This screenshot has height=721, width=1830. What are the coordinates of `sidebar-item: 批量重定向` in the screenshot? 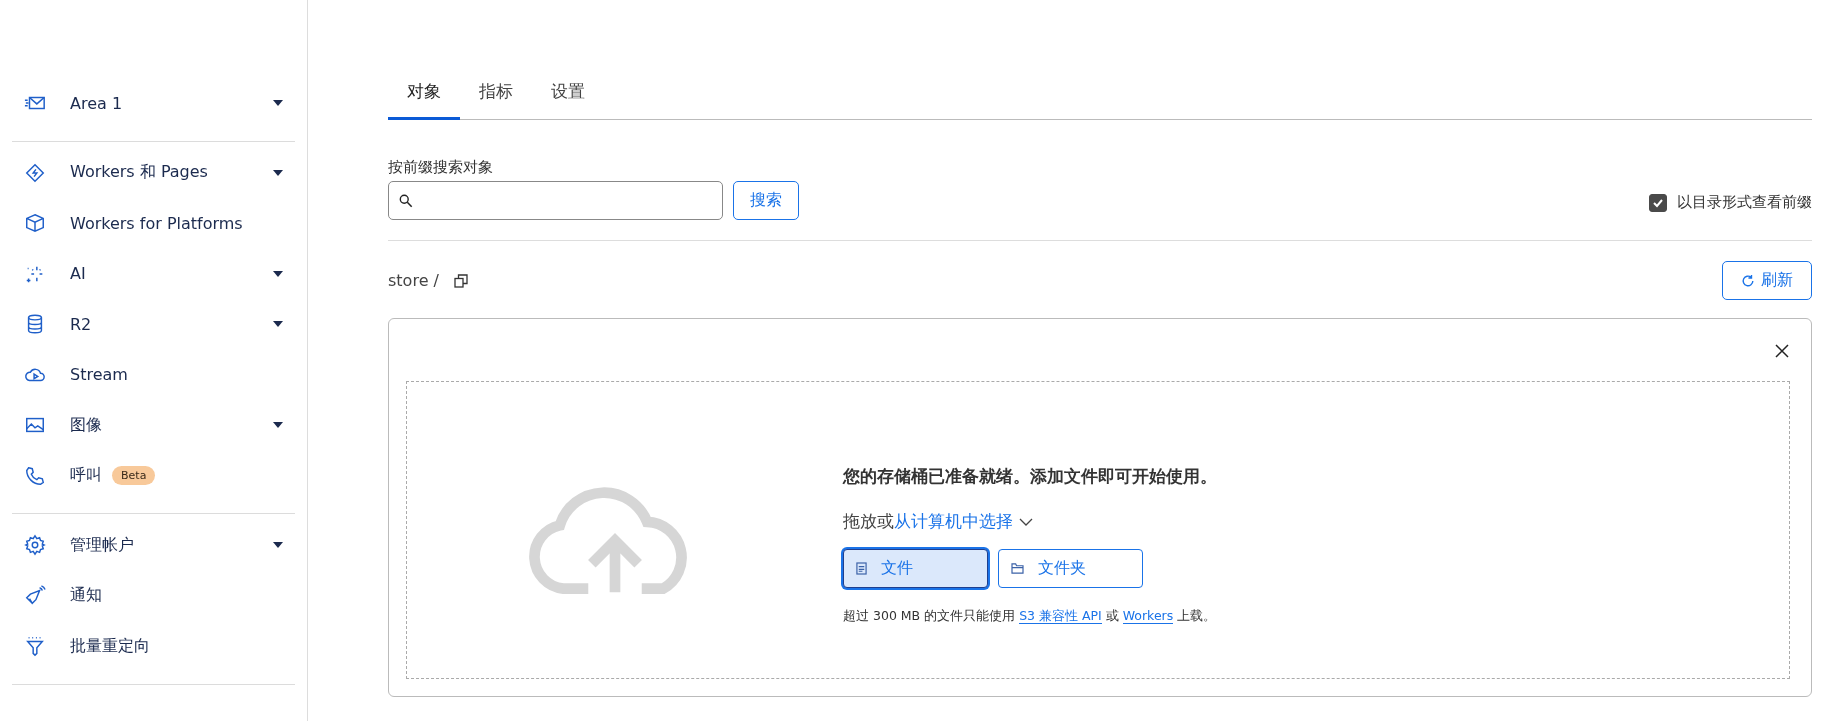 It's located at (153, 646).